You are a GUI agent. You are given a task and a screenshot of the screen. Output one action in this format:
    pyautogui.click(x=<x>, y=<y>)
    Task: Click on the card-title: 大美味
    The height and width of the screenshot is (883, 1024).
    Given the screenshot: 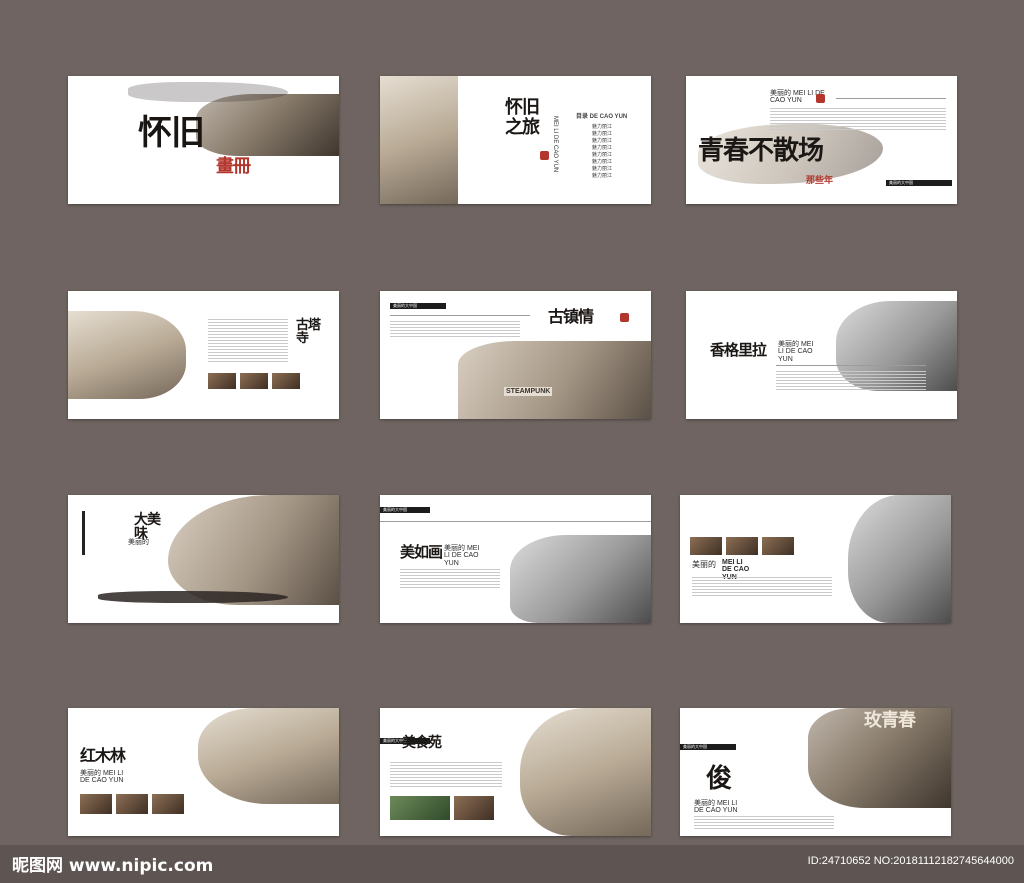 What is the action you would take?
    pyautogui.click(x=147, y=527)
    